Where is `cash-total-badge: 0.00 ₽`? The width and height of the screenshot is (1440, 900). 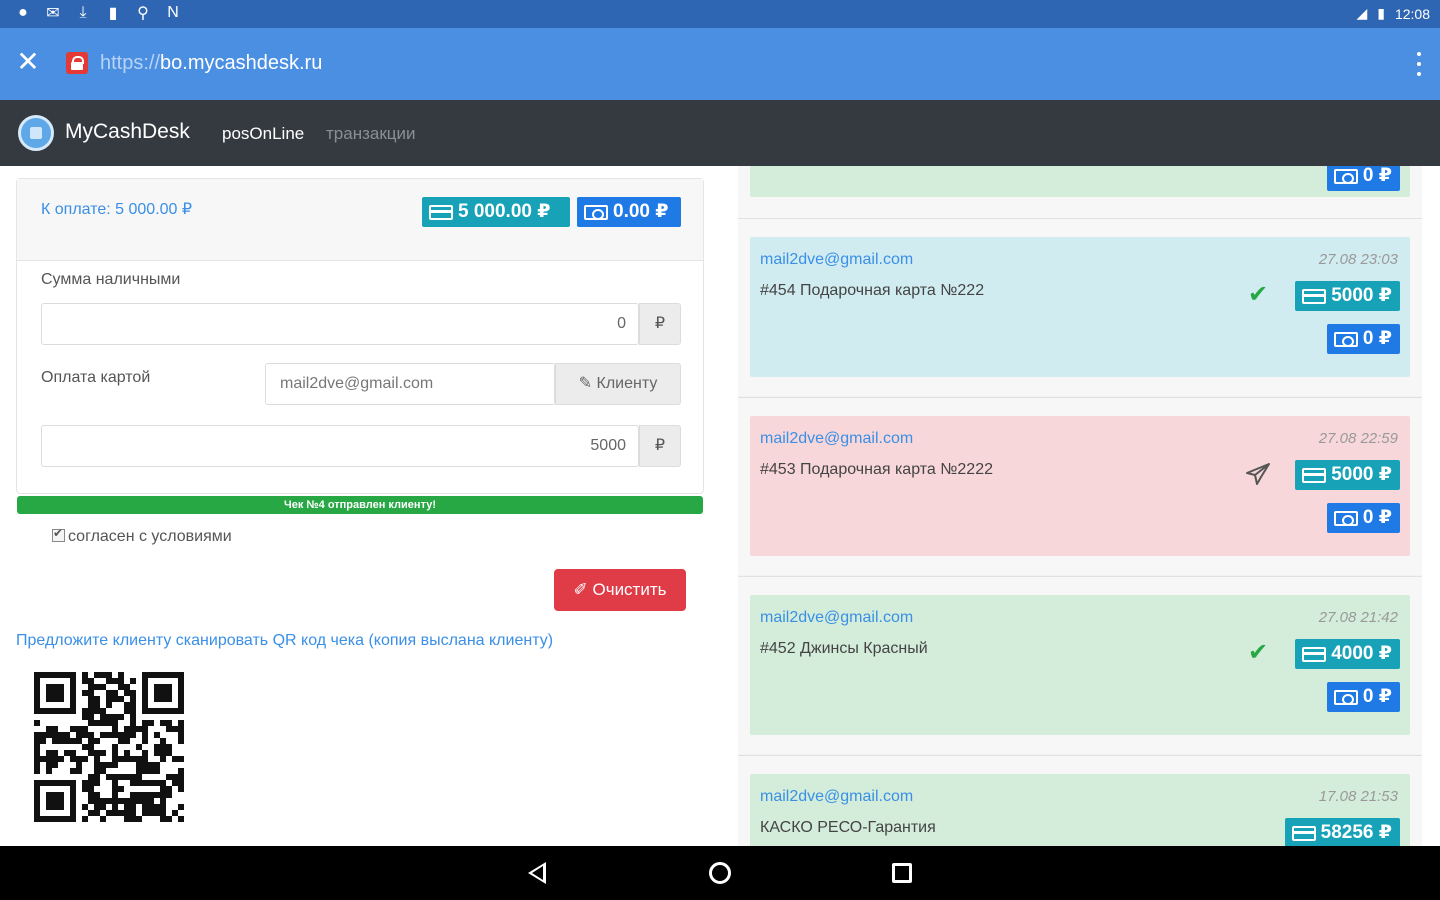 cash-total-badge: 0.00 ₽ is located at coordinates (629, 212).